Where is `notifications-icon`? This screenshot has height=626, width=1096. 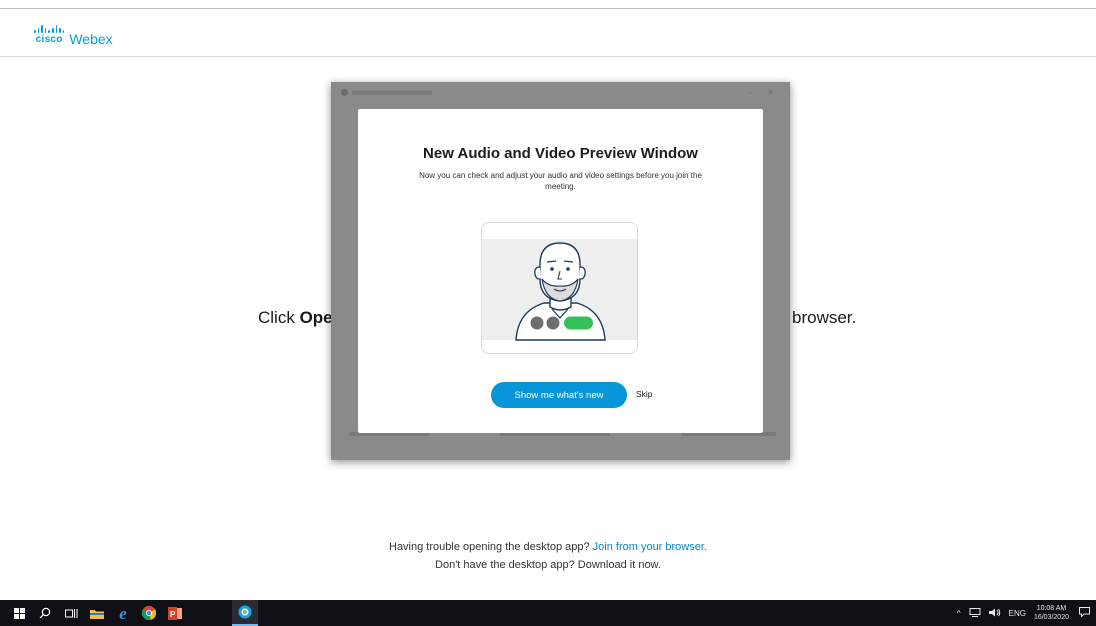 notifications-icon is located at coordinates (1084, 613).